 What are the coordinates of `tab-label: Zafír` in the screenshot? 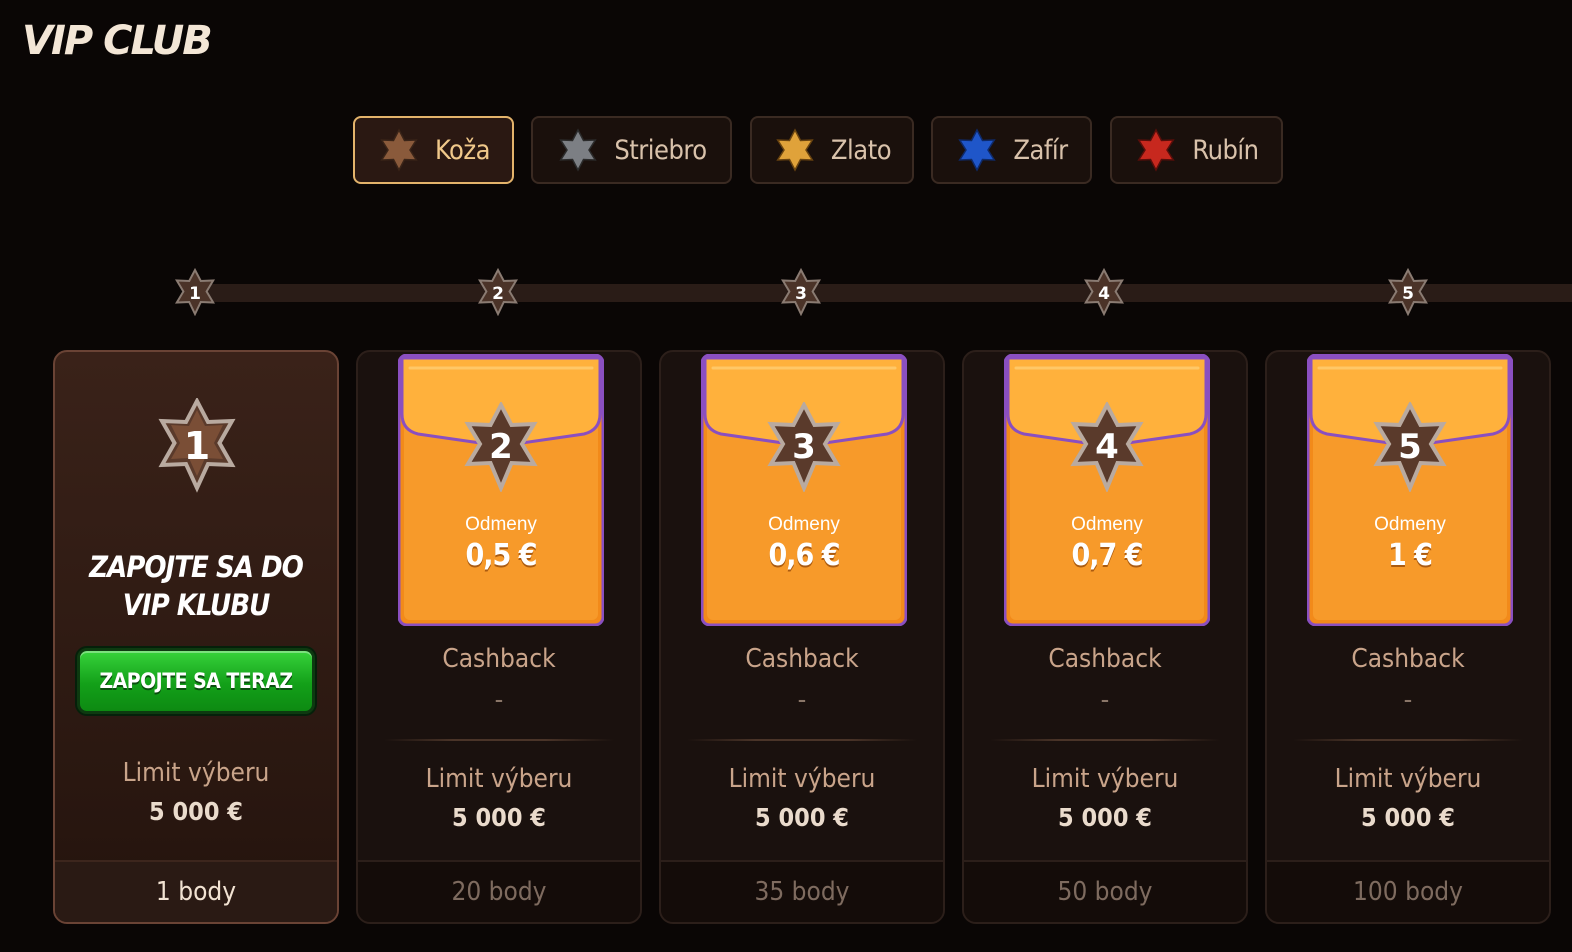 It's located at (1040, 150).